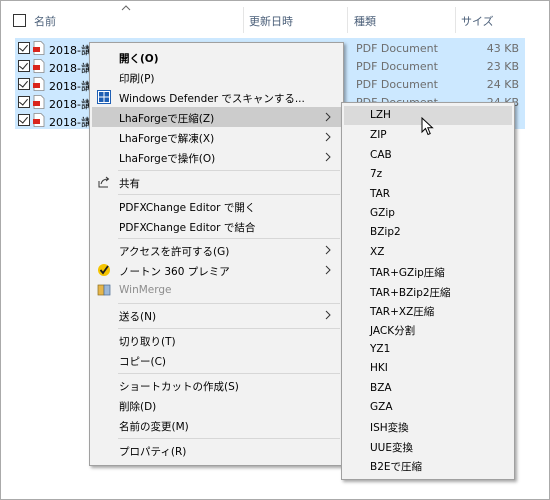 This screenshot has height=500, width=550. I want to click on menu-item-send-to: 送る(N), so click(216, 315).